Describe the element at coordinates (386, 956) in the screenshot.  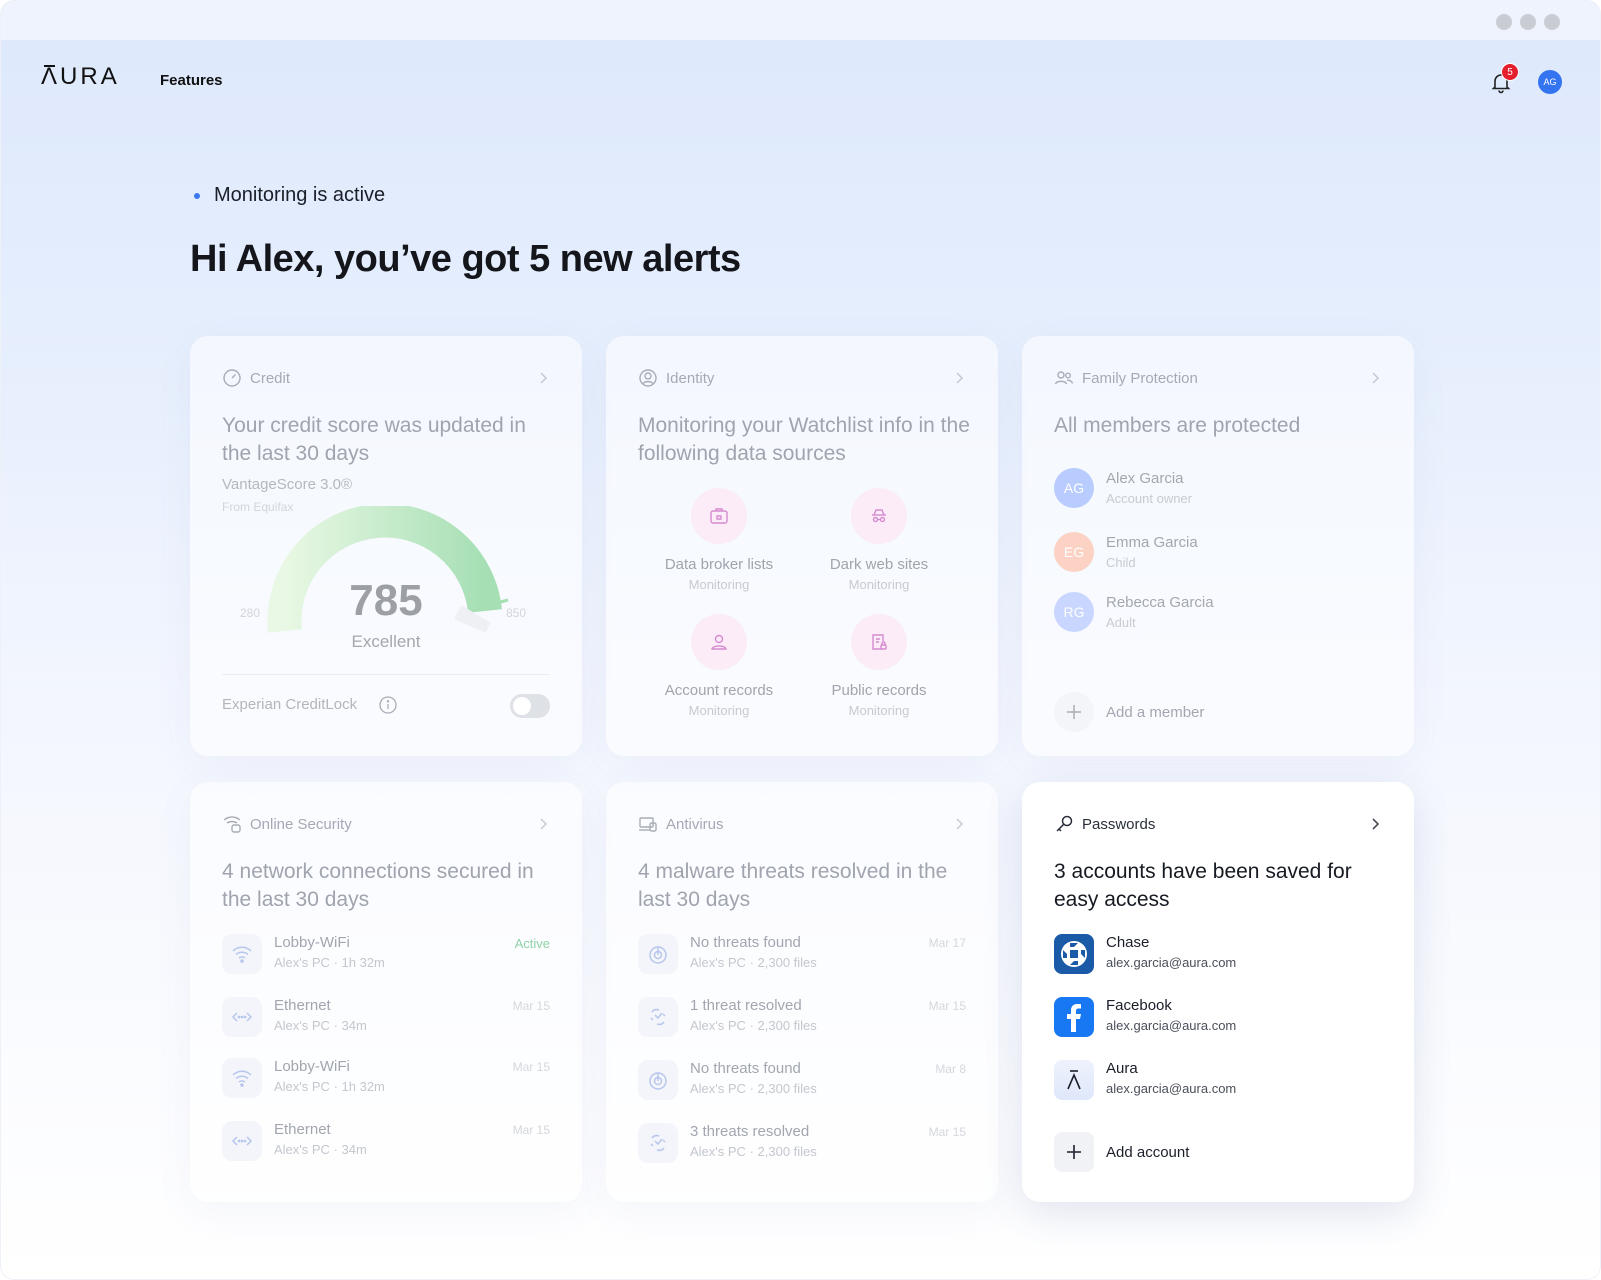
I see `connection-row: Lobby-WiFi Alex's PC · 1h 32m Active` at that location.